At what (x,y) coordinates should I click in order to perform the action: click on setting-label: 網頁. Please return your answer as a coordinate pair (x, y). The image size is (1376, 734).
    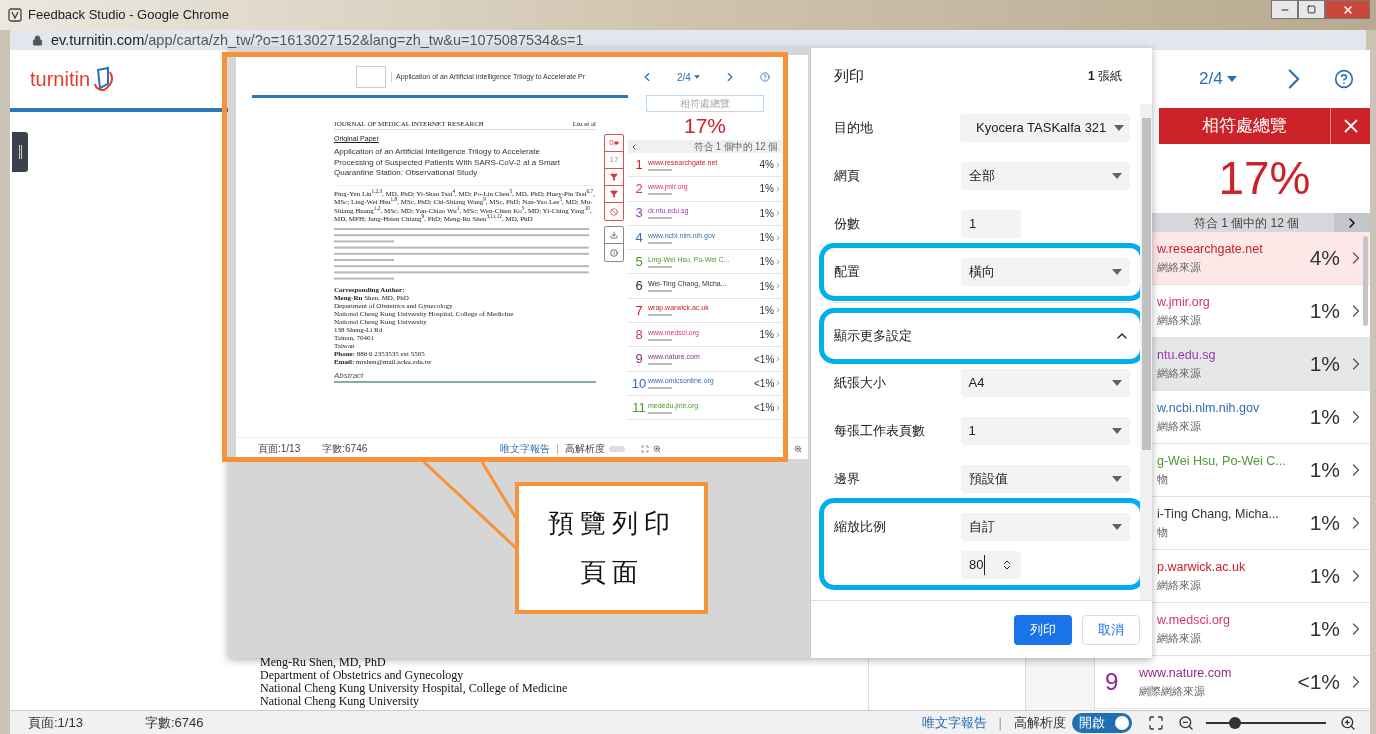
    Looking at the image, I should click on (847, 176).